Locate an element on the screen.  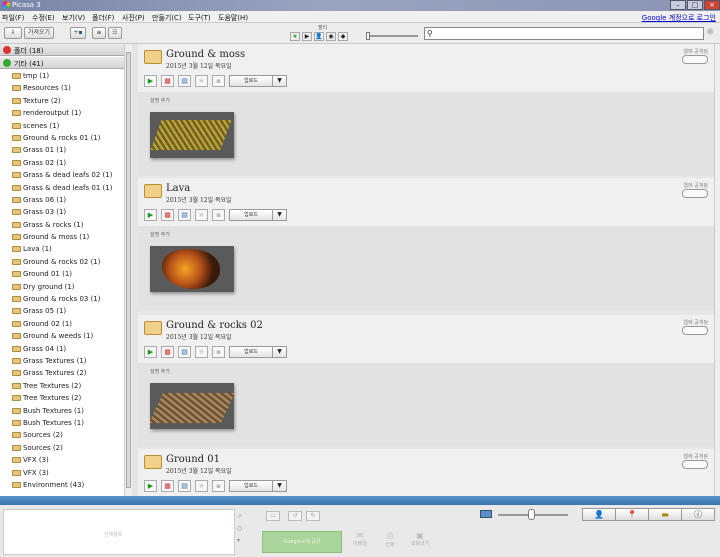
sidebar-folder-item: renderoutput (1) is located at coordinates (62, 113).